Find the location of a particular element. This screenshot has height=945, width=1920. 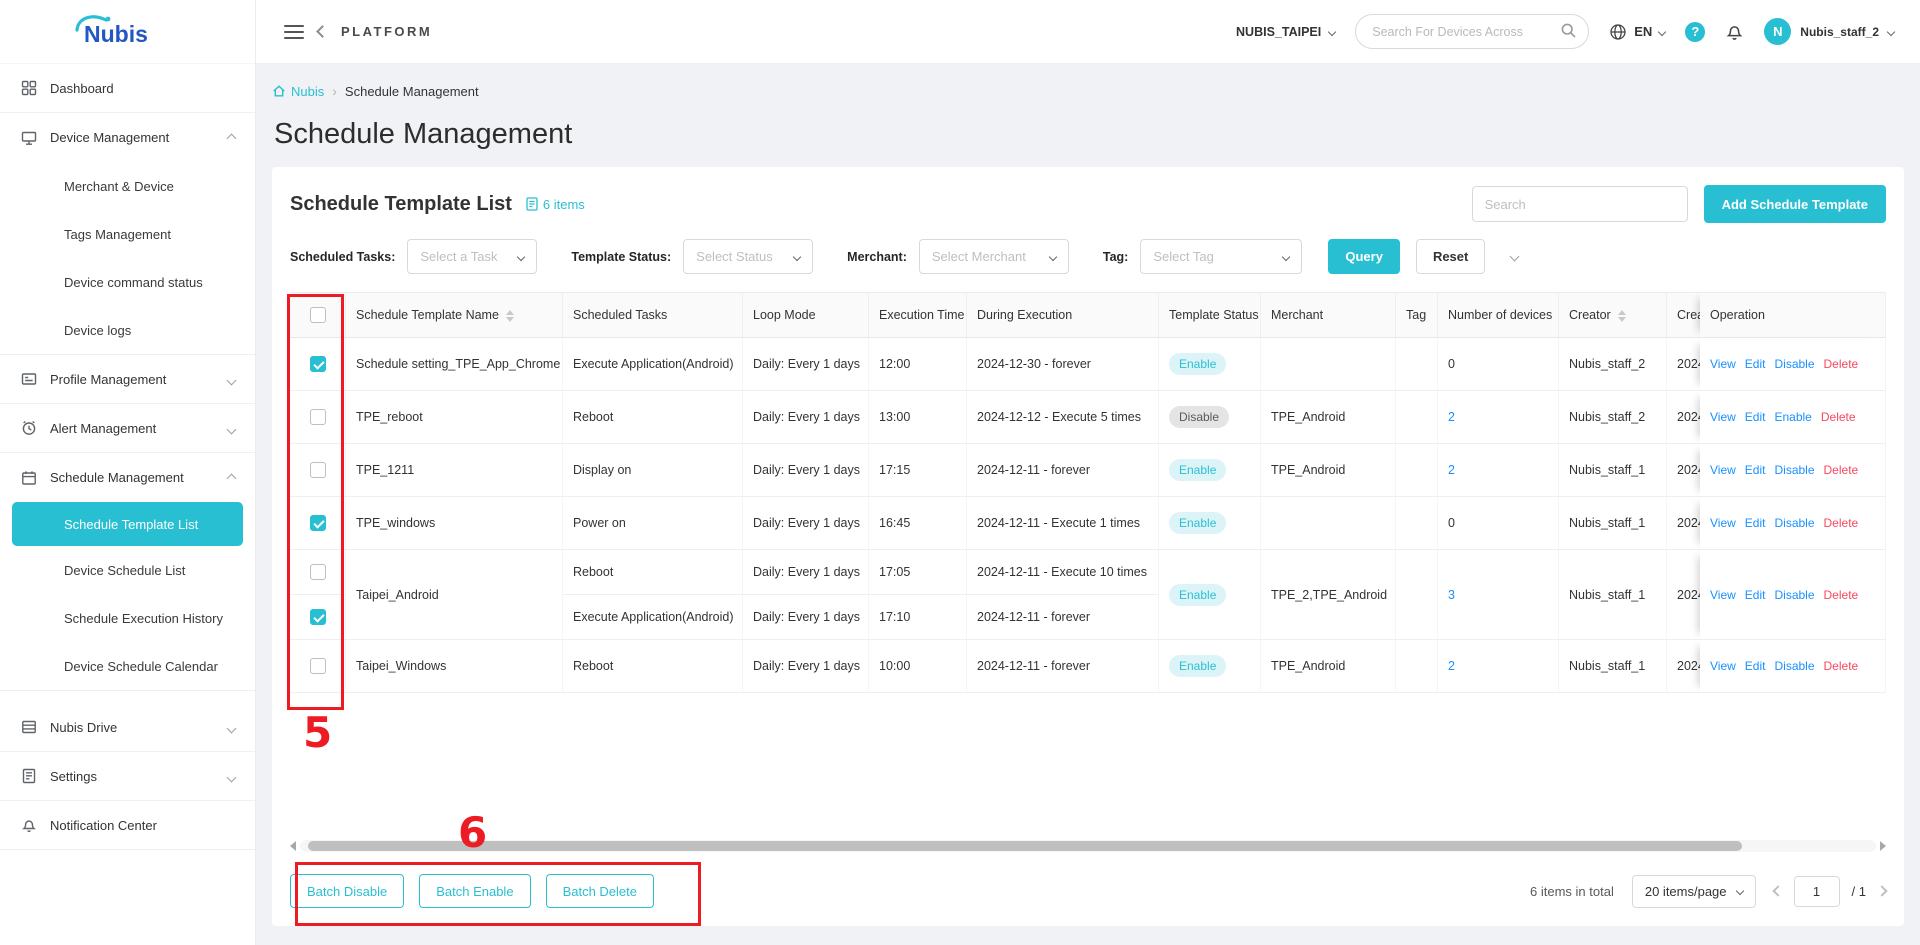

help-icon: ? is located at coordinates (1695, 31).